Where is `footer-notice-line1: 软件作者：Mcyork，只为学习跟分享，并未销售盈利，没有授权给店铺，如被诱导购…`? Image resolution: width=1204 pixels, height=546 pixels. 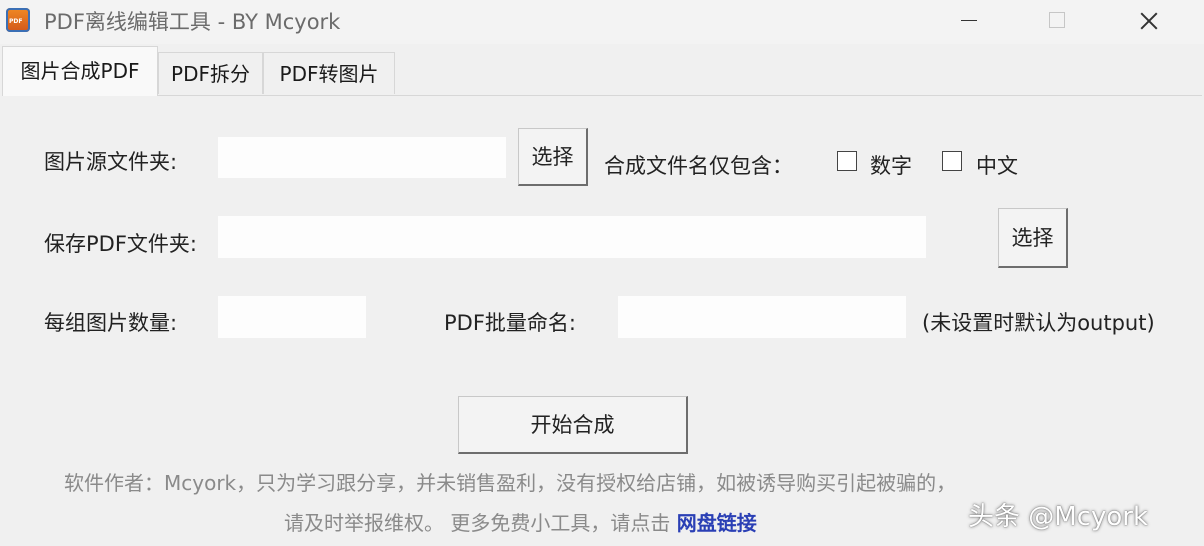
footer-notice-line1: 软件作者：Mcyork，只为学习跟分享，并未销售盈利，没有授权给店铺，如被诱导购… is located at coordinates (510, 483).